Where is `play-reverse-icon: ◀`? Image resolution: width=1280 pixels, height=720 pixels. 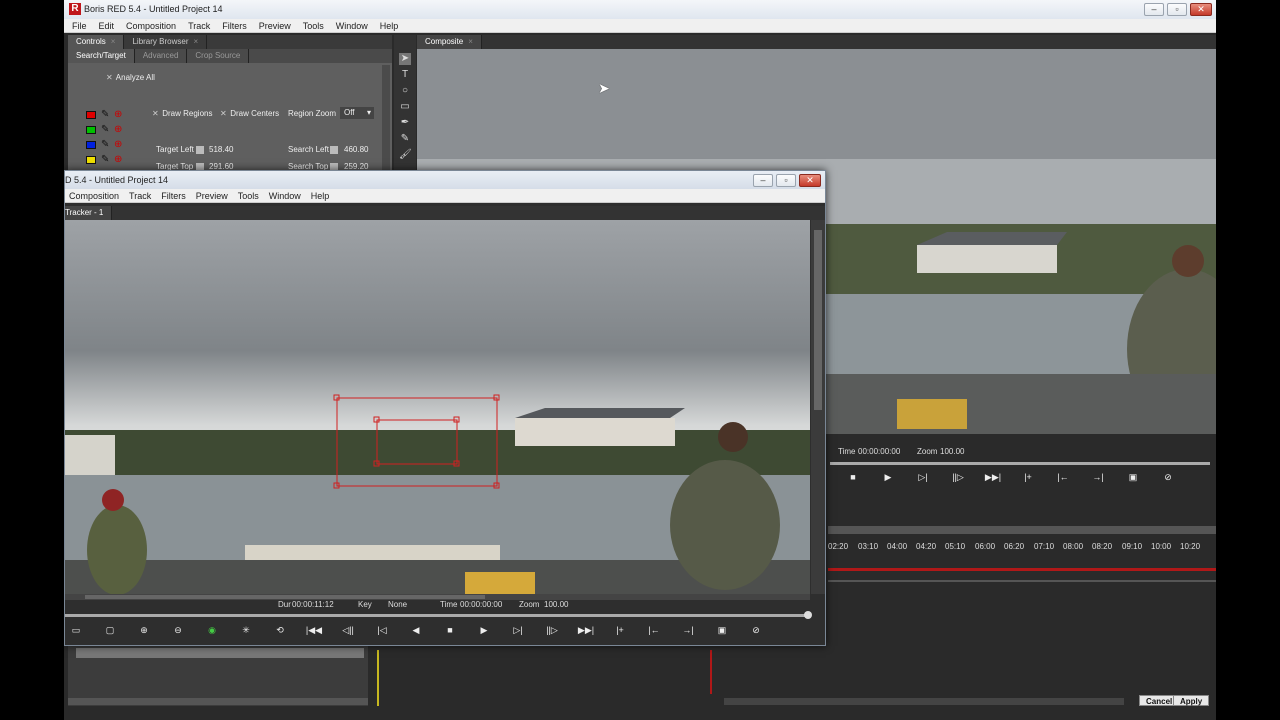
play-reverse-icon: ◀ is located at coordinates (416, 630).